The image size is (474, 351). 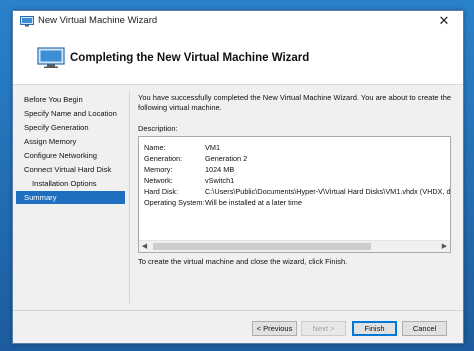 I want to click on summary-value: Will be installed at a later time, so click(x=253, y=202).